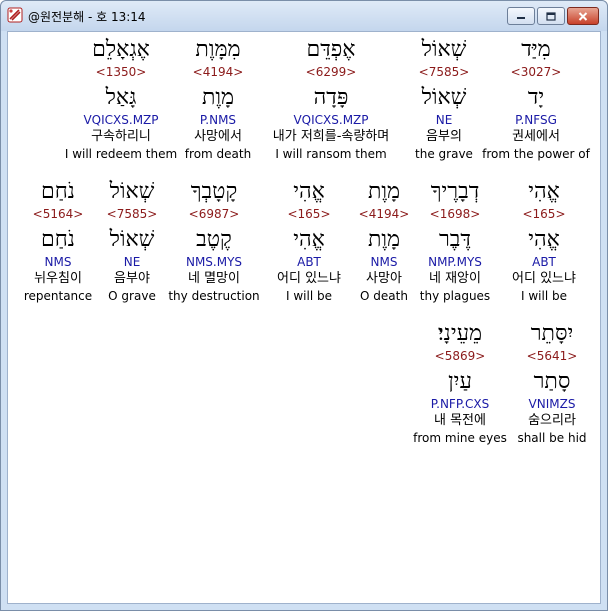  I want to click on strong-number: <5641>, so click(552, 356).